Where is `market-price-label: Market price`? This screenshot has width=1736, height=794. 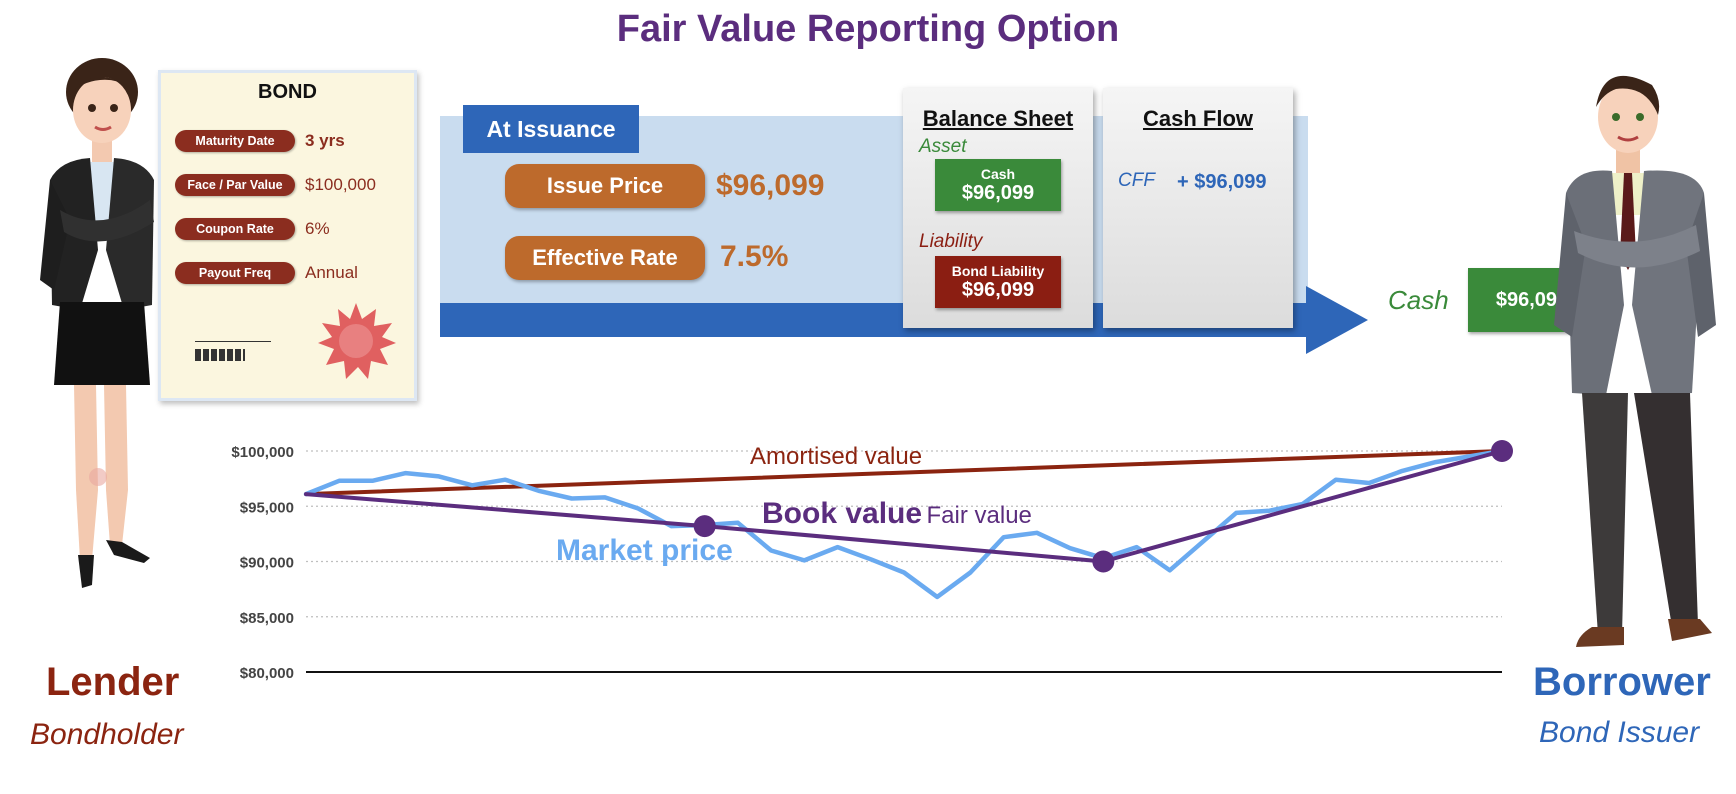
market-price-label: Market price is located at coordinates (644, 550).